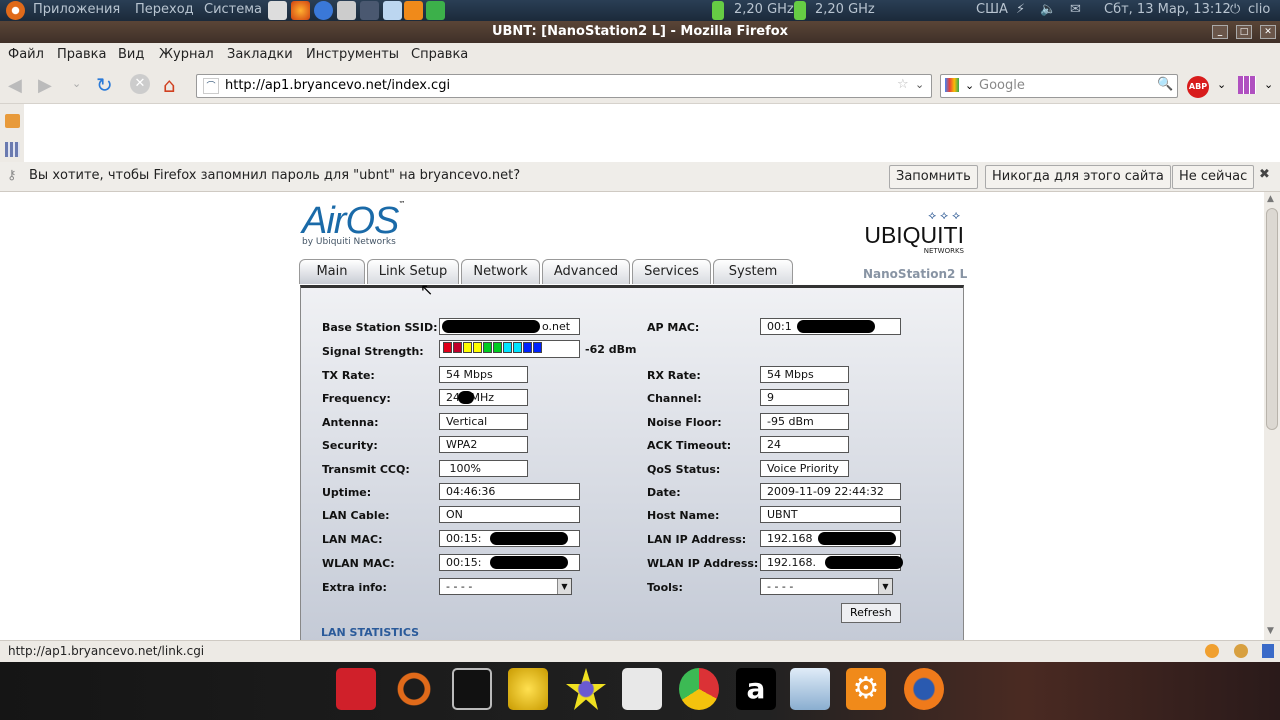 This screenshot has height=720, width=1280. What do you see at coordinates (1002, 85) in the screenshot?
I see `search-input: Google` at bounding box center [1002, 85].